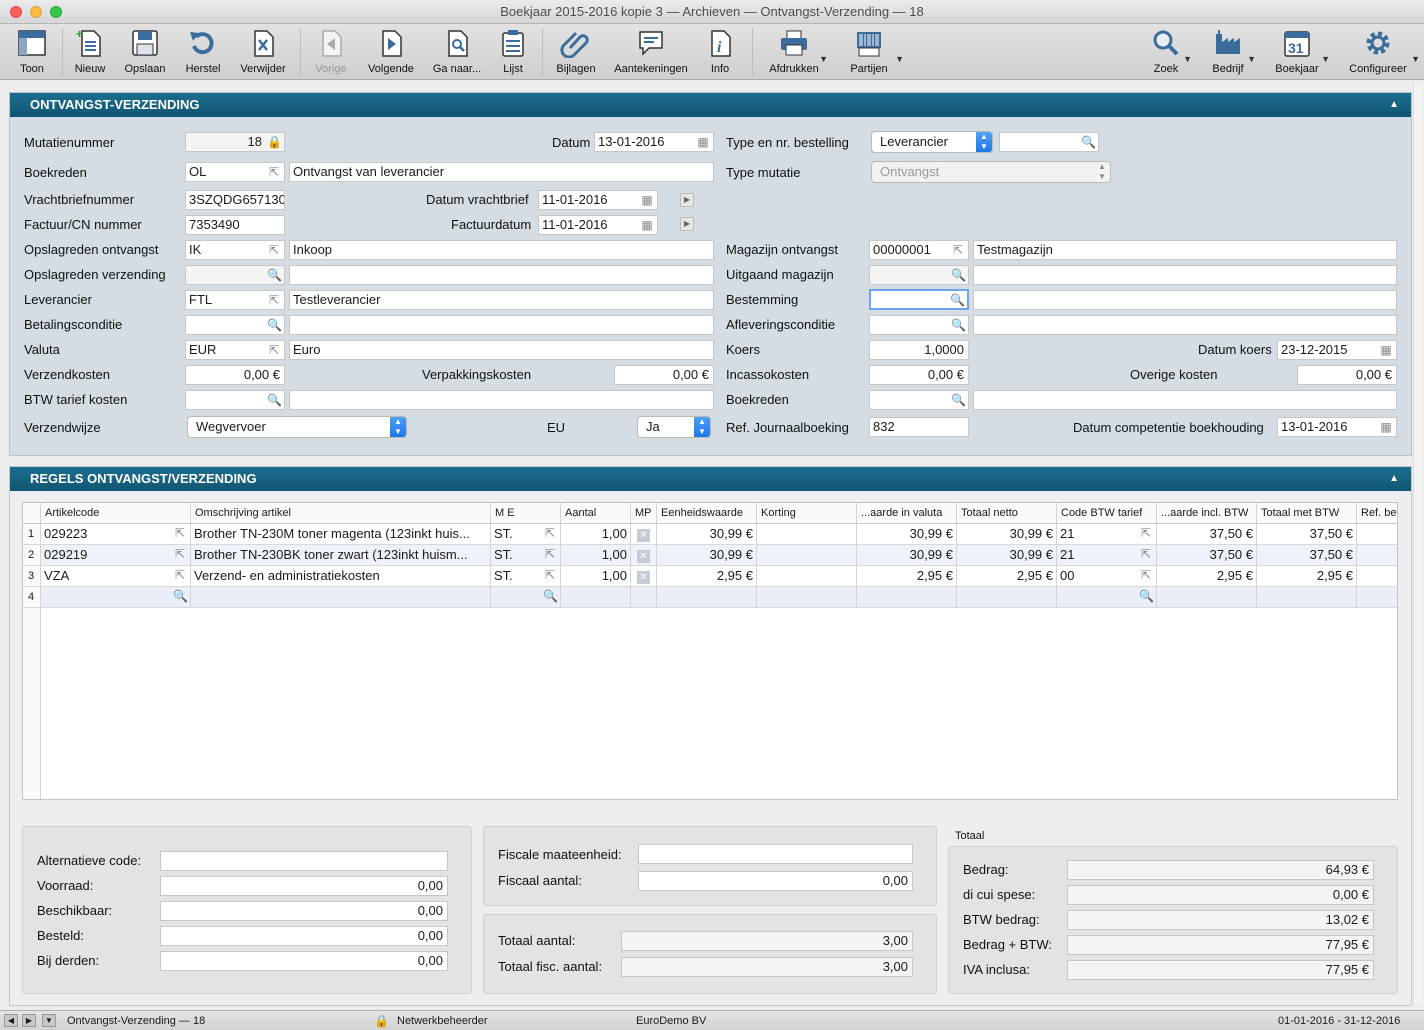 The image size is (1424, 1030). Describe the element at coordinates (49, 1020) in the screenshot. I see `down-record-icon: ▼` at that location.